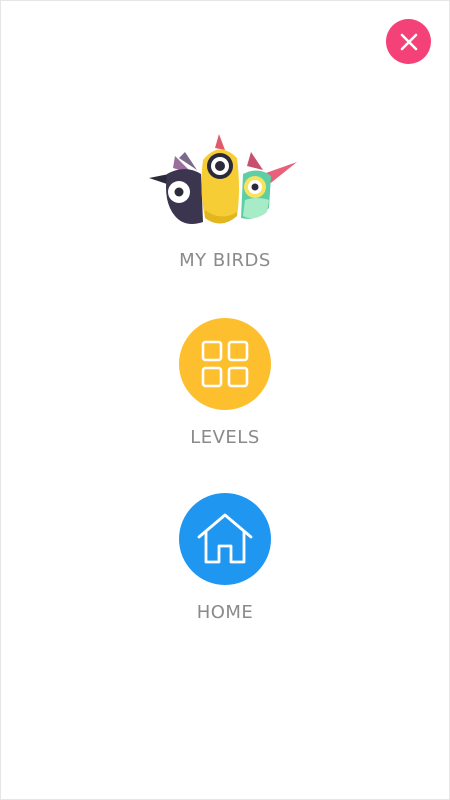 The width and height of the screenshot is (450, 800). What do you see at coordinates (223, 179) in the screenshot?
I see `birds-icon` at bounding box center [223, 179].